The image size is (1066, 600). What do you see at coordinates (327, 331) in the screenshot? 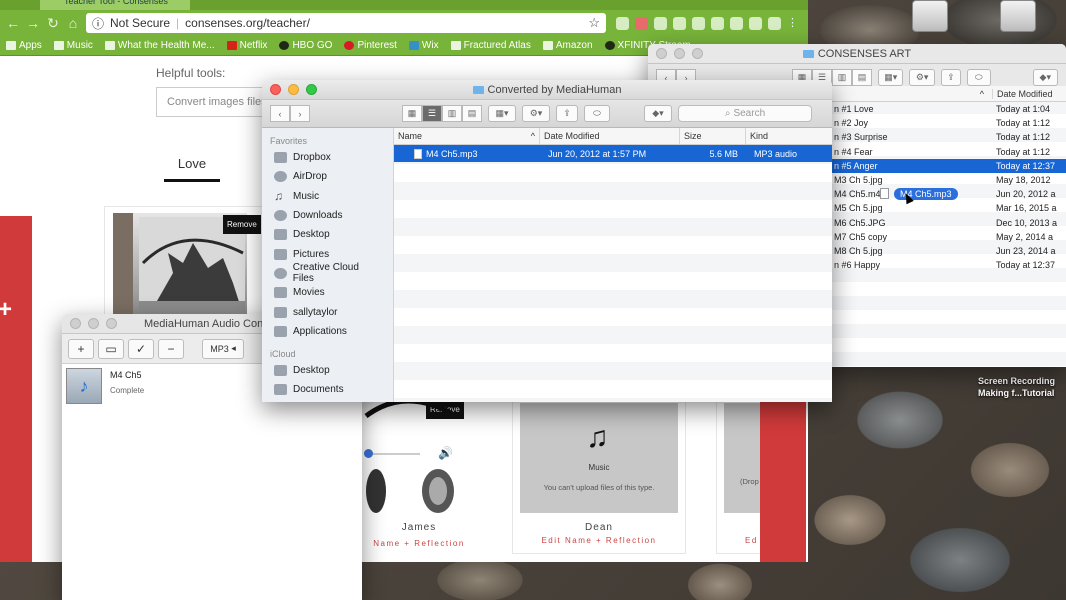
I see `sidebar-item-applications: Applications` at bounding box center [327, 331].